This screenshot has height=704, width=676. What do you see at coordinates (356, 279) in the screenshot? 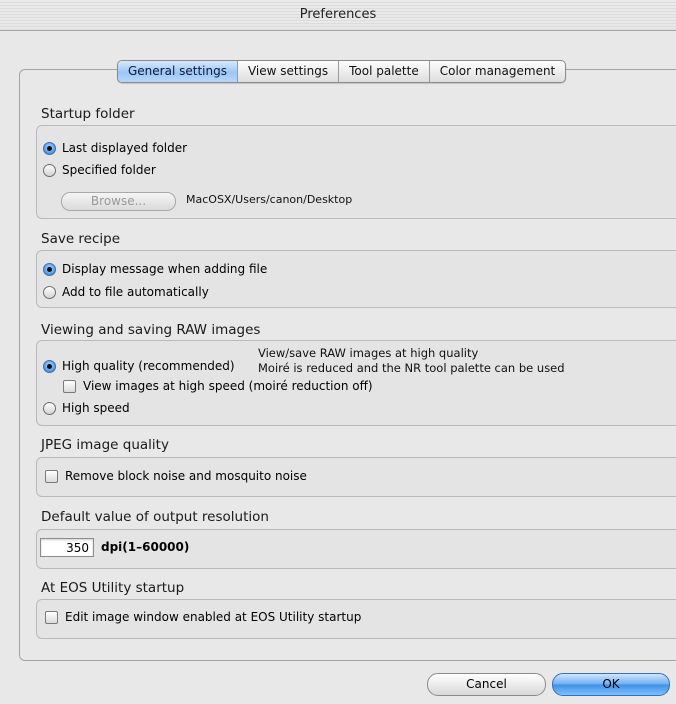
I see `save-recipe-group` at bounding box center [356, 279].